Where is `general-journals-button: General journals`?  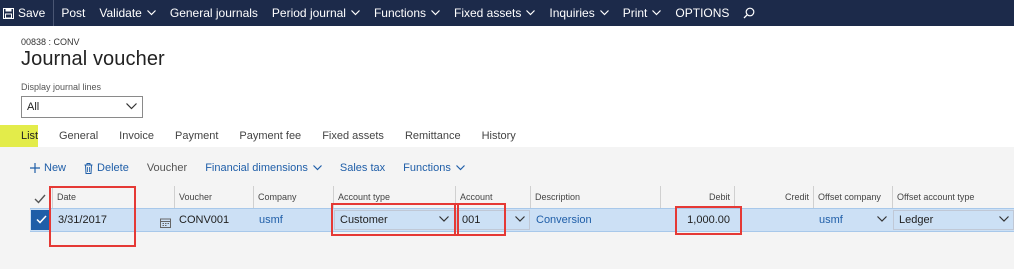
general-journals-button: General journals is located at coordinates (214, 13).